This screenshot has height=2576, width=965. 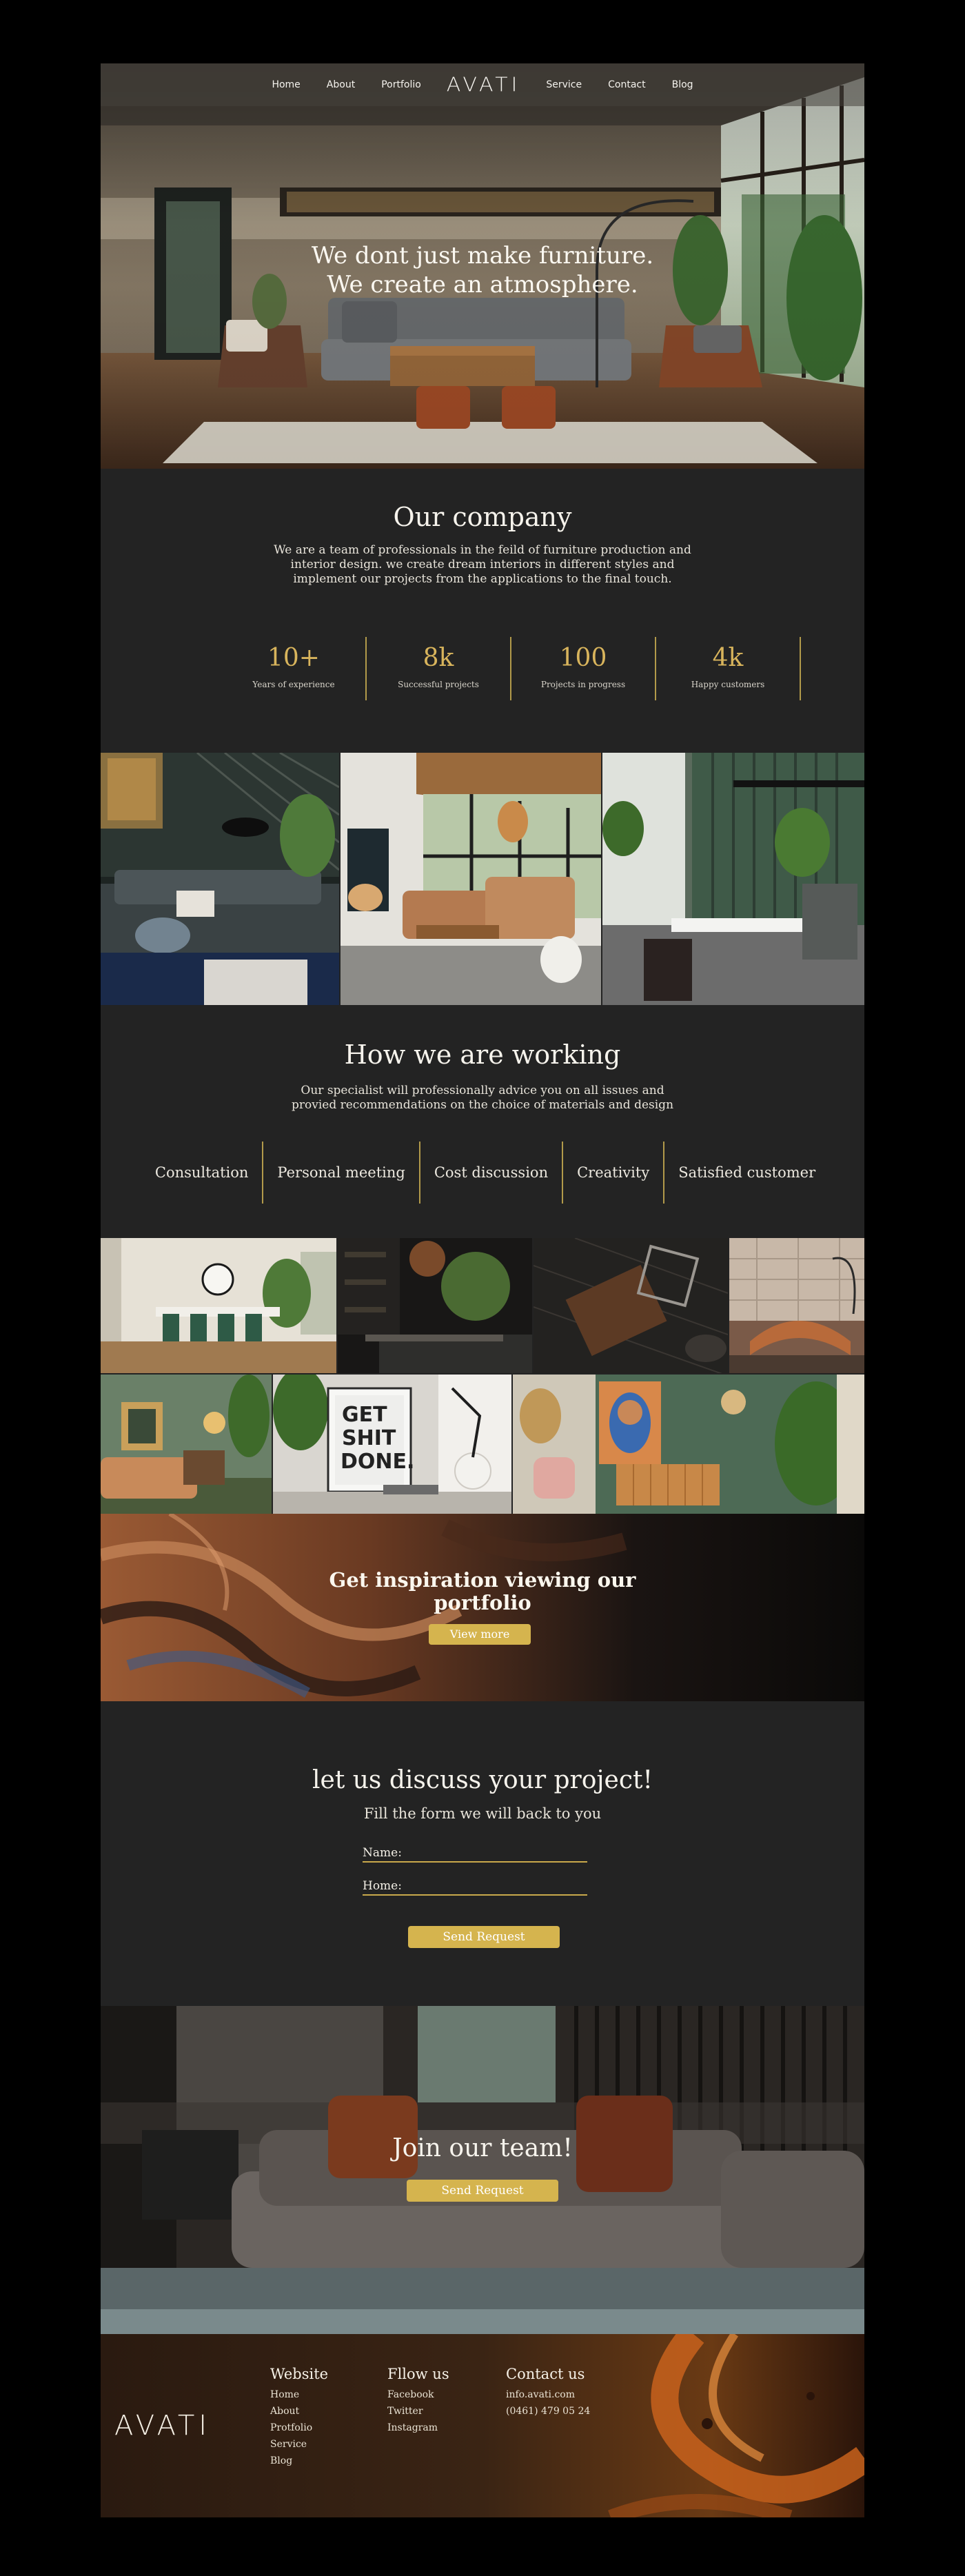 What do you see at coordinates (480, 1634) in the screenshot?
I see `view-more-button: View more` at bounding box center [480, 1634].